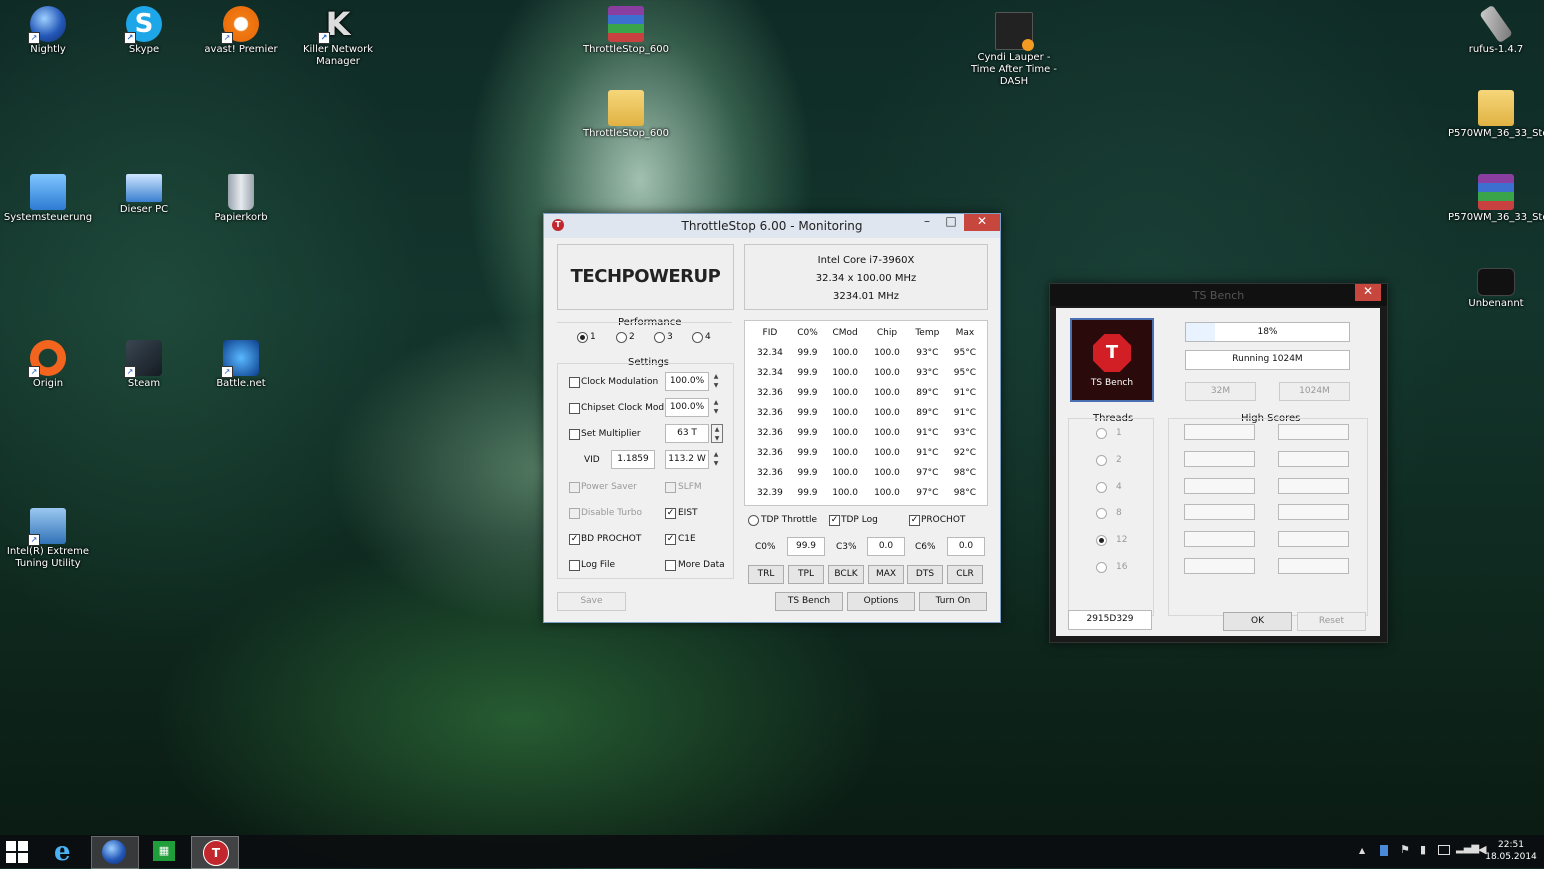 This screenshot has width=1544, height=869. What do you see at coordinates (609, 487) in the screenshot?
I see `power-saver-label: Power Saver` at bounding box center [609, 487].